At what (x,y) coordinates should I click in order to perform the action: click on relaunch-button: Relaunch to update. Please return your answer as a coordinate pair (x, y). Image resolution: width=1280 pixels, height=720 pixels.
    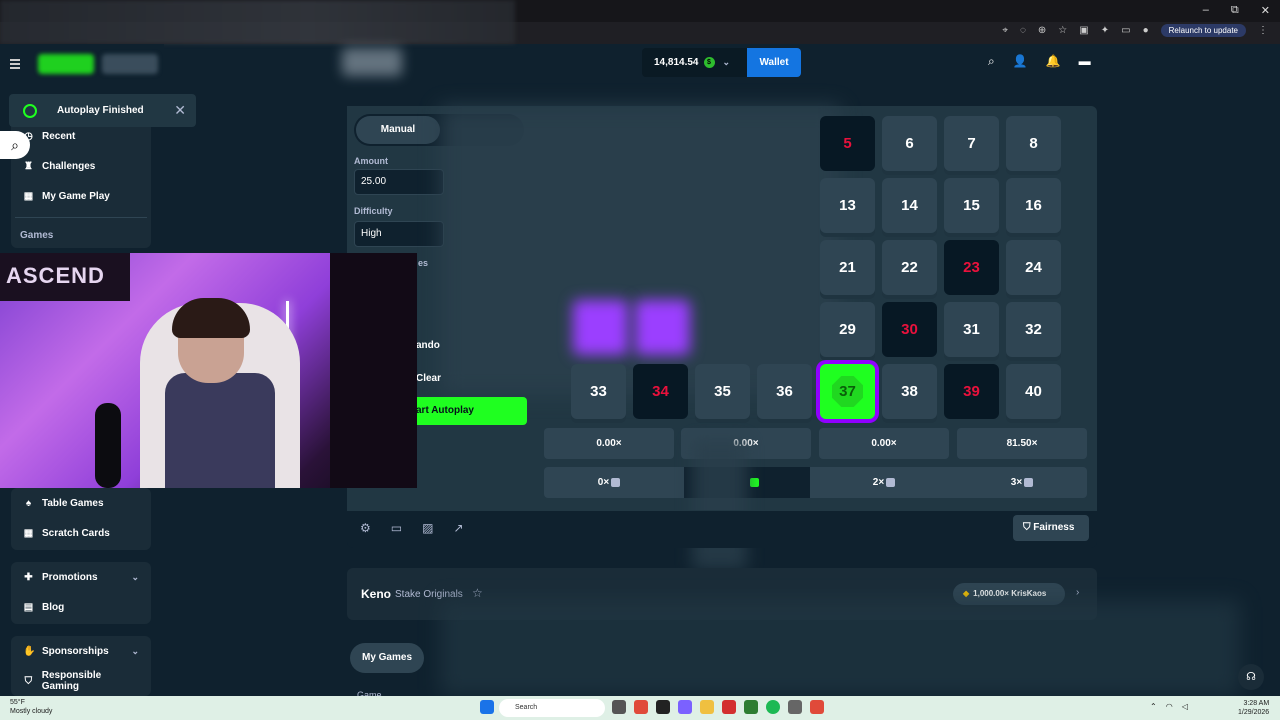
    Looking at the image, I should click on (1203, 30).